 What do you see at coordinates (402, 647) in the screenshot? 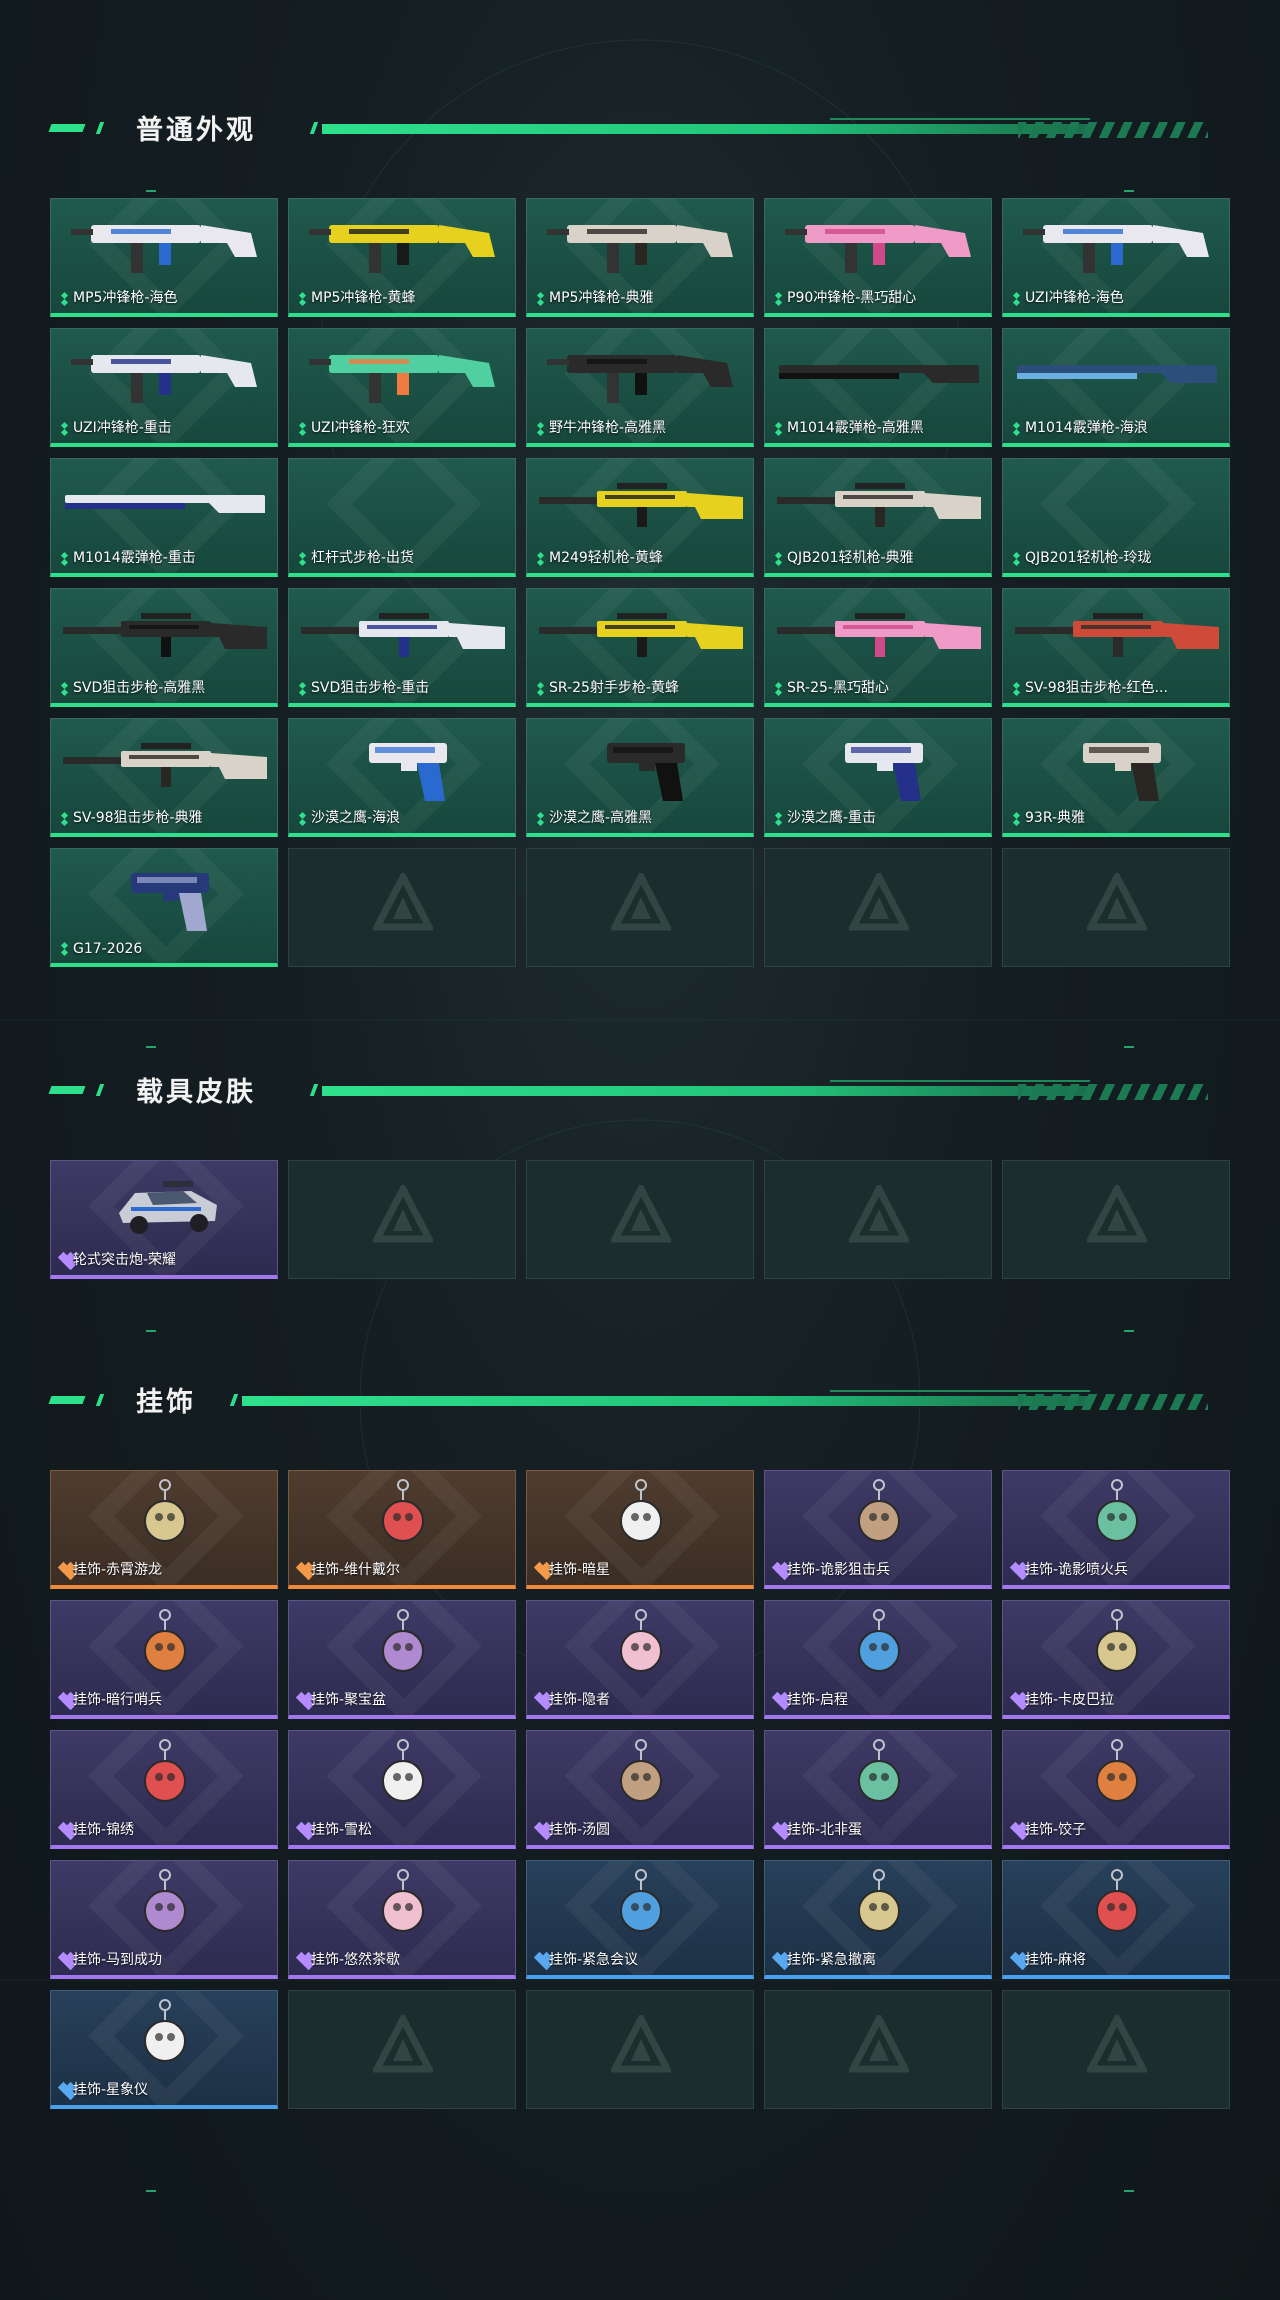
I see `weapon-skin-card: SVD狙击步枪-重击` at bounding box center [402, 647].